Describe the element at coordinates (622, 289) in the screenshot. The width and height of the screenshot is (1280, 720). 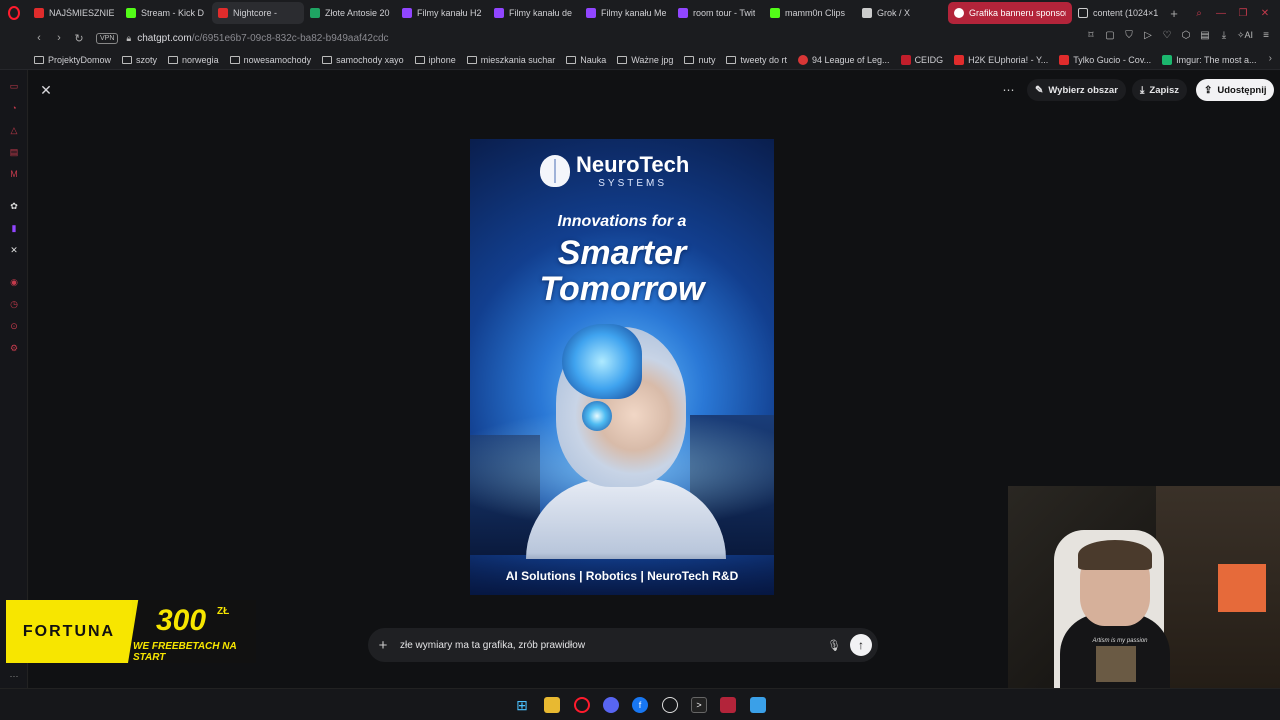
I see `poster-tagline-3: Tomorrow` at that location.